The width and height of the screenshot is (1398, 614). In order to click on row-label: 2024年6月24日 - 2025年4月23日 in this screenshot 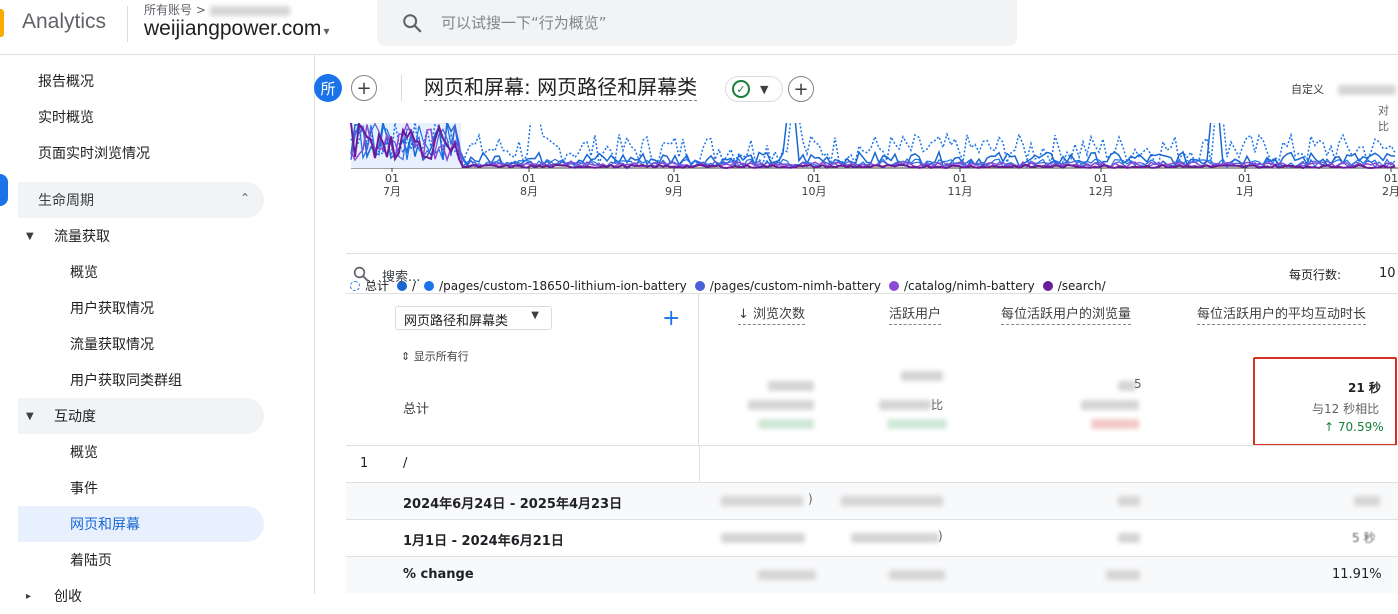, I will do `click(513, 504)`.